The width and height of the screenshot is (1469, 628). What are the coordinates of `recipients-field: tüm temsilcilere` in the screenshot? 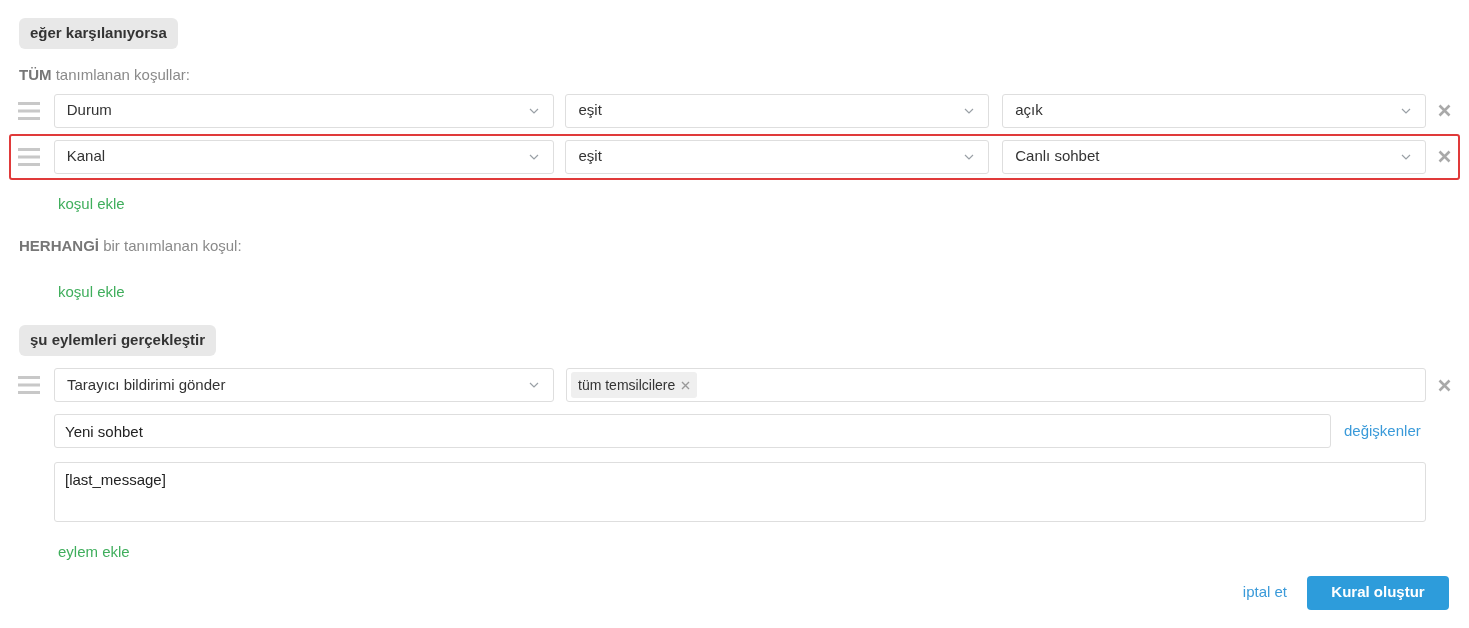 It's located at (996, 385).